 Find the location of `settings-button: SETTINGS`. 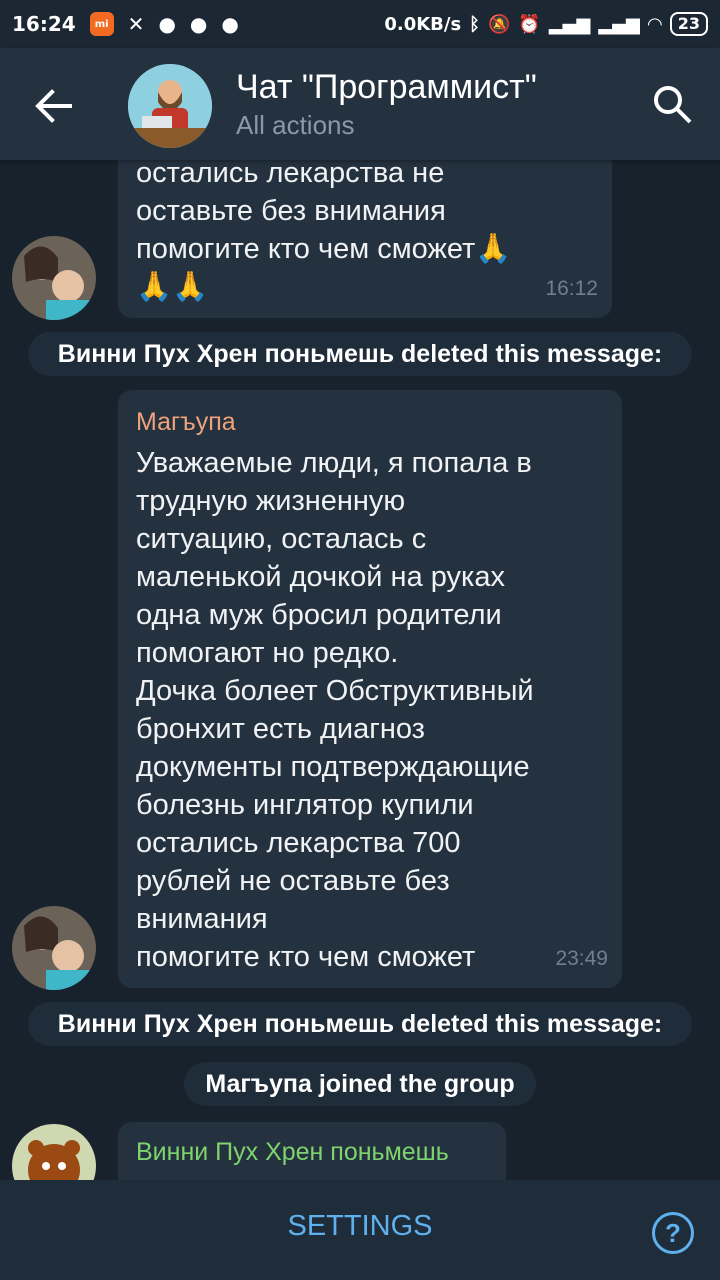

settings-button: SETTINGS is located at coordinates (360, 1226).